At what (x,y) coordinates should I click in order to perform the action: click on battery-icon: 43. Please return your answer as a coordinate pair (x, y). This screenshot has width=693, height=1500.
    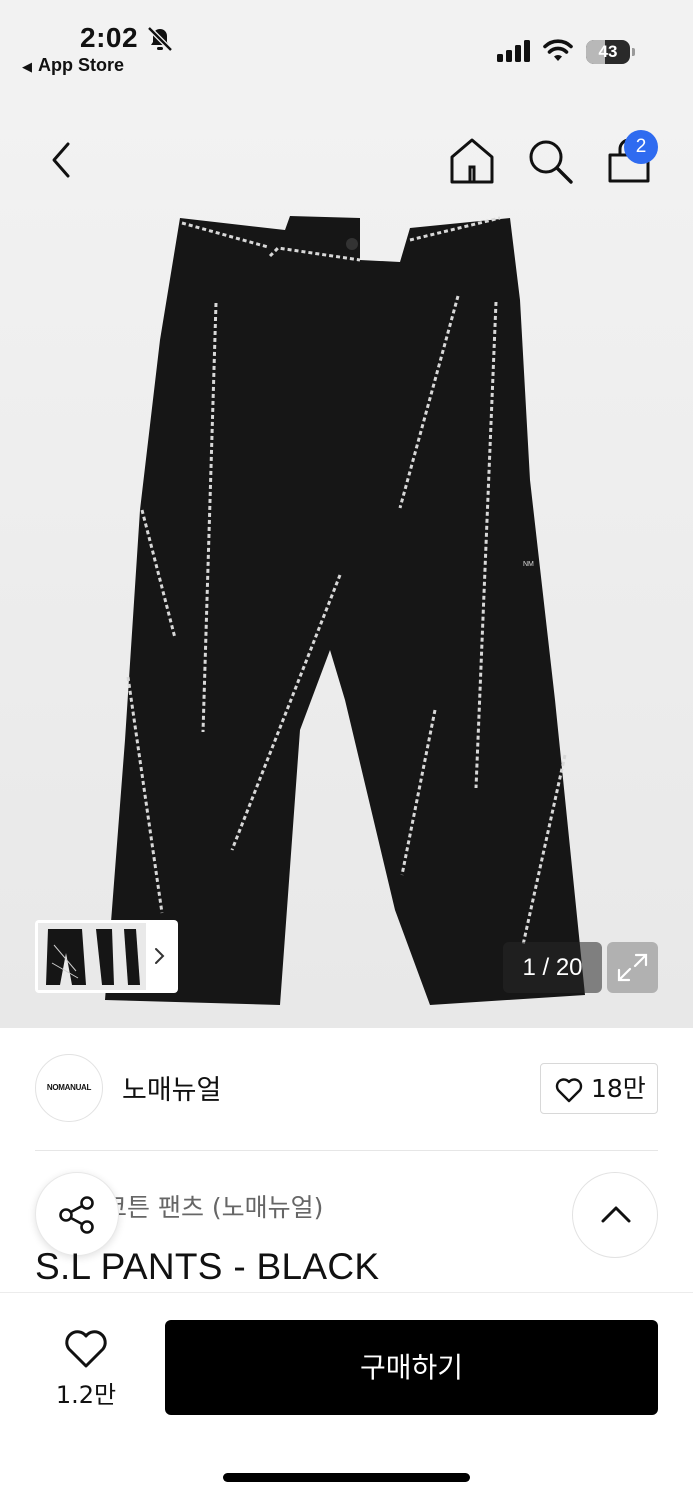
    Looking at the image, I should click on (611, 52).